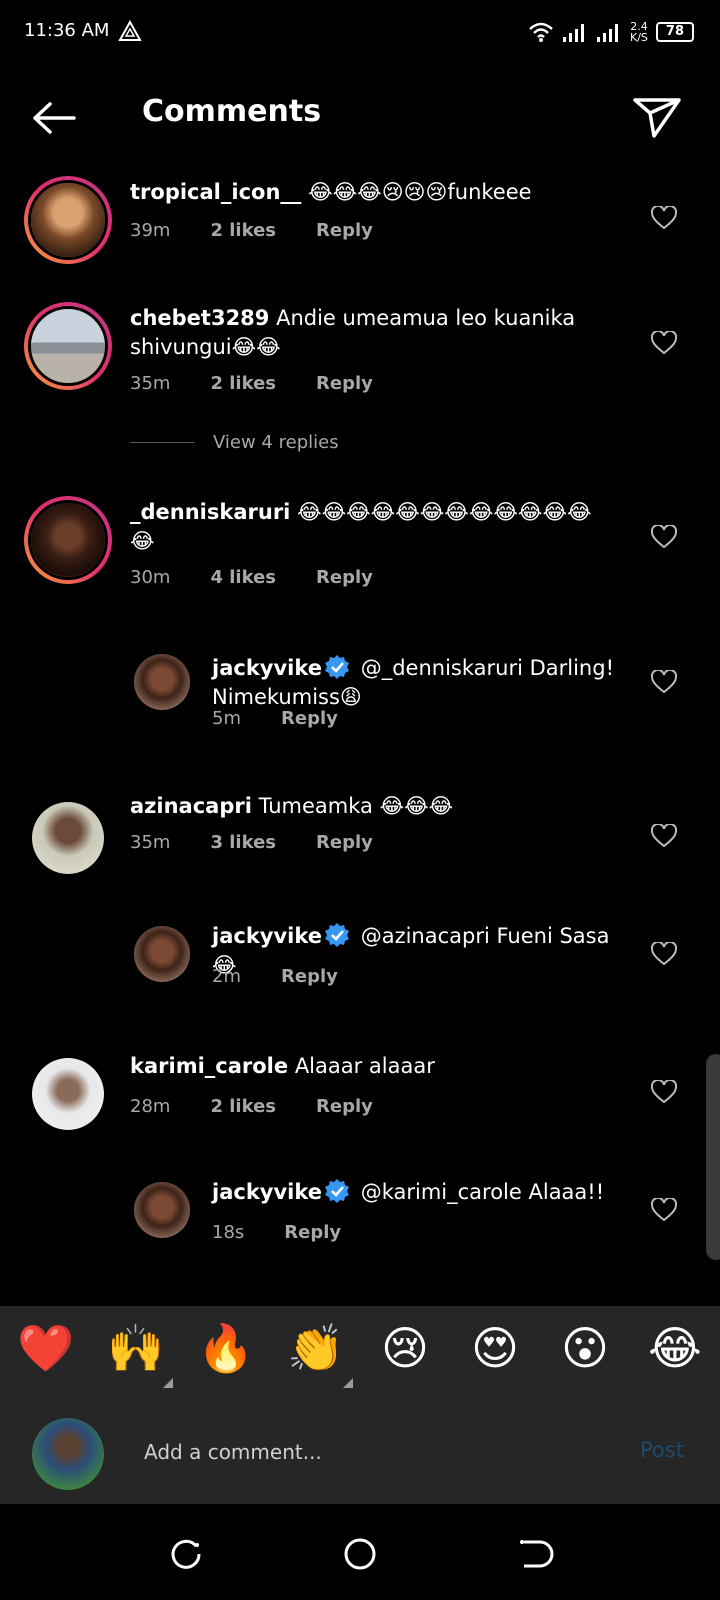 This screenshot has height=1600, width=720. Describe the element at coordinates (657, 118) in the screenshot. I see `send-icon` at that location.